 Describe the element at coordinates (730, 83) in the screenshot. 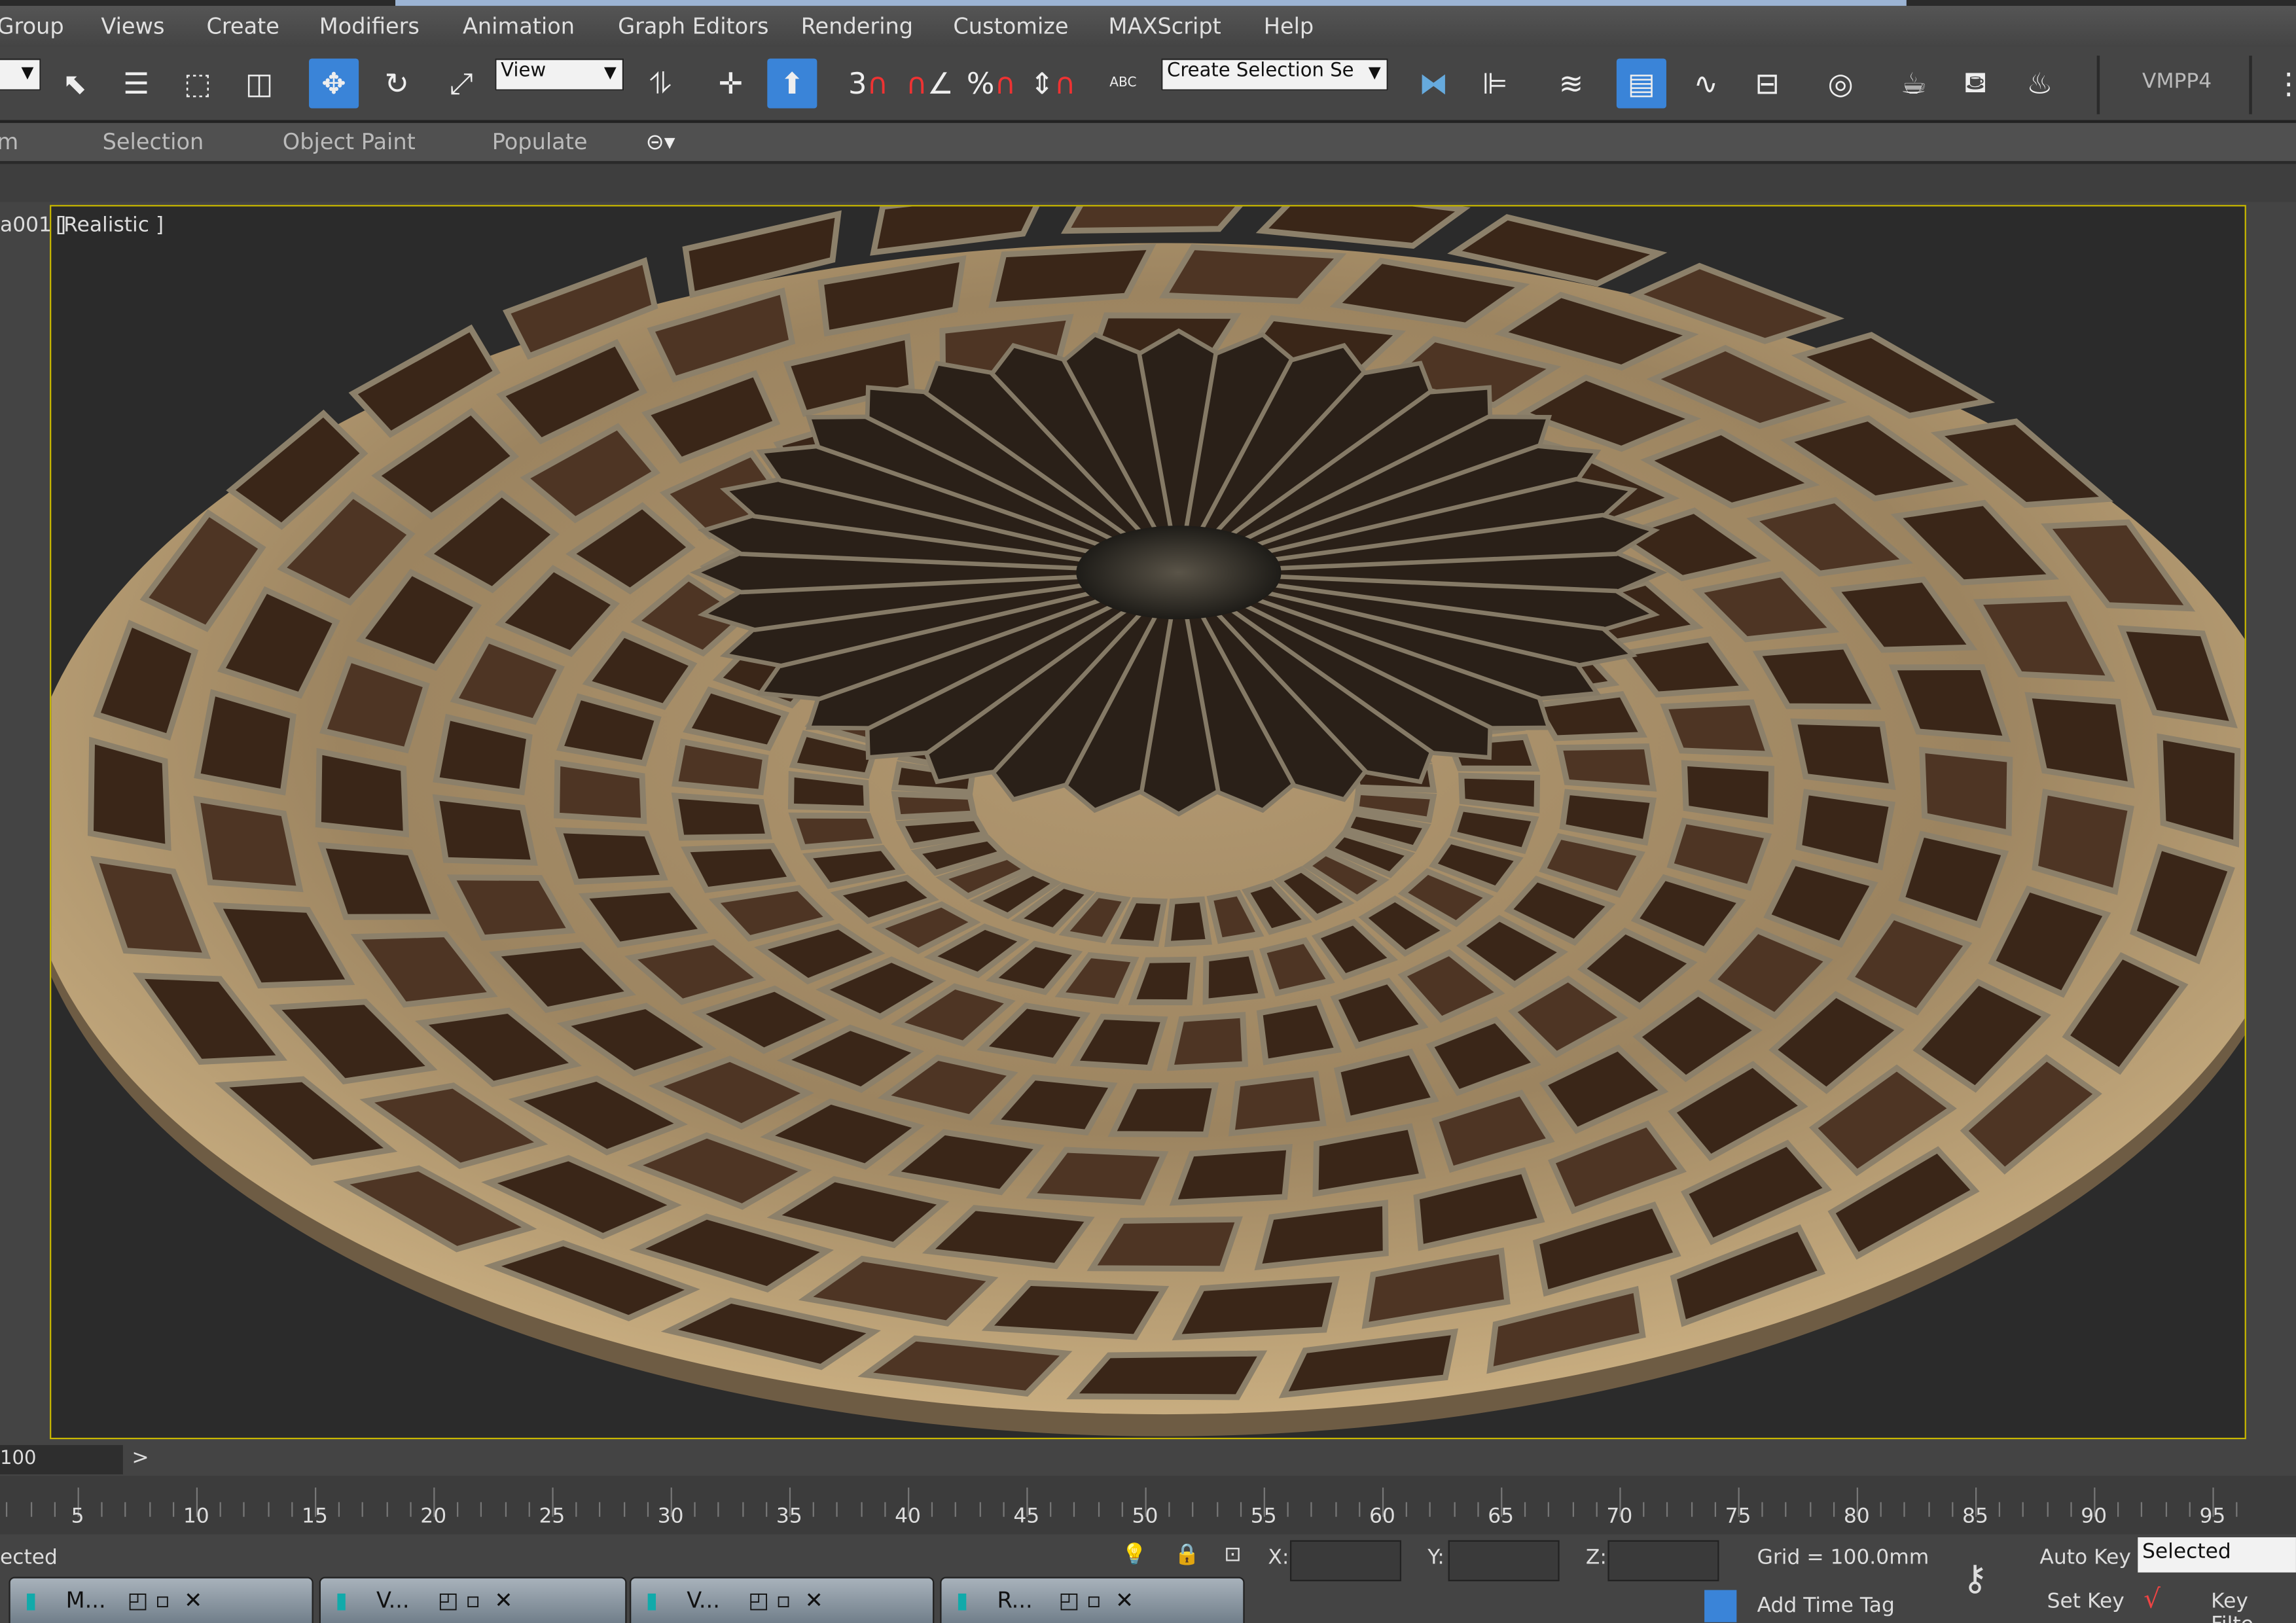

I see `manipulate-icon: ✛` at that location.